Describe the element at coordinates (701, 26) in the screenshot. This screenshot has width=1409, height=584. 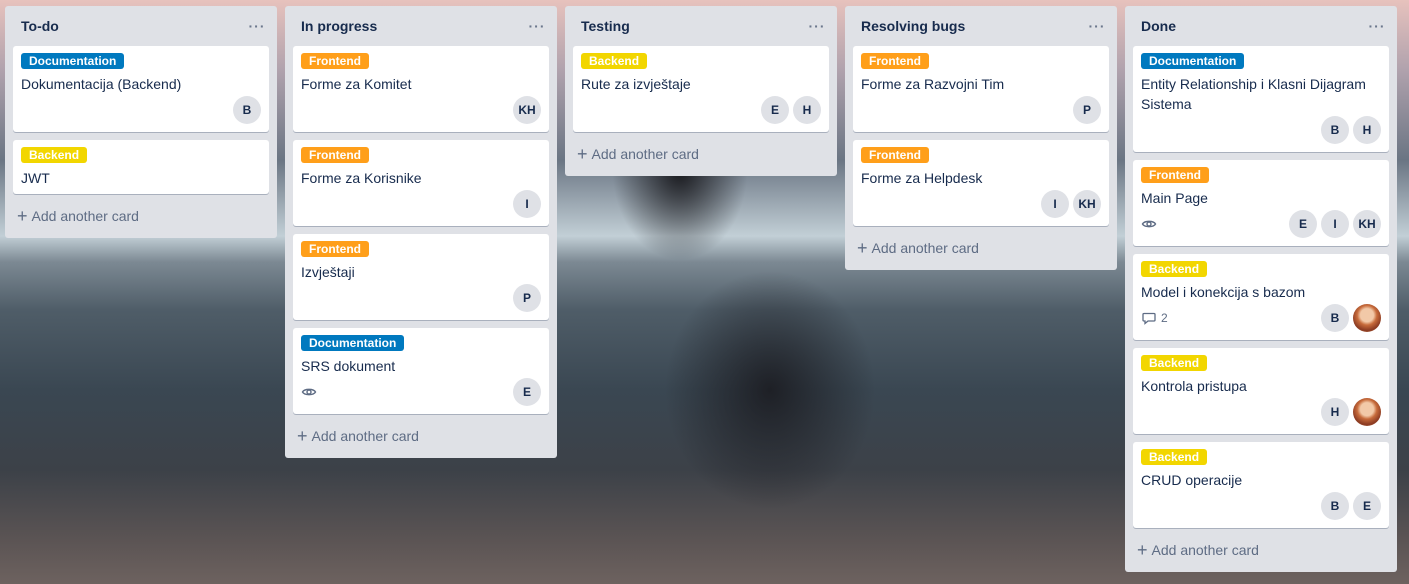
I see `list-header: Testing ···` at that location.